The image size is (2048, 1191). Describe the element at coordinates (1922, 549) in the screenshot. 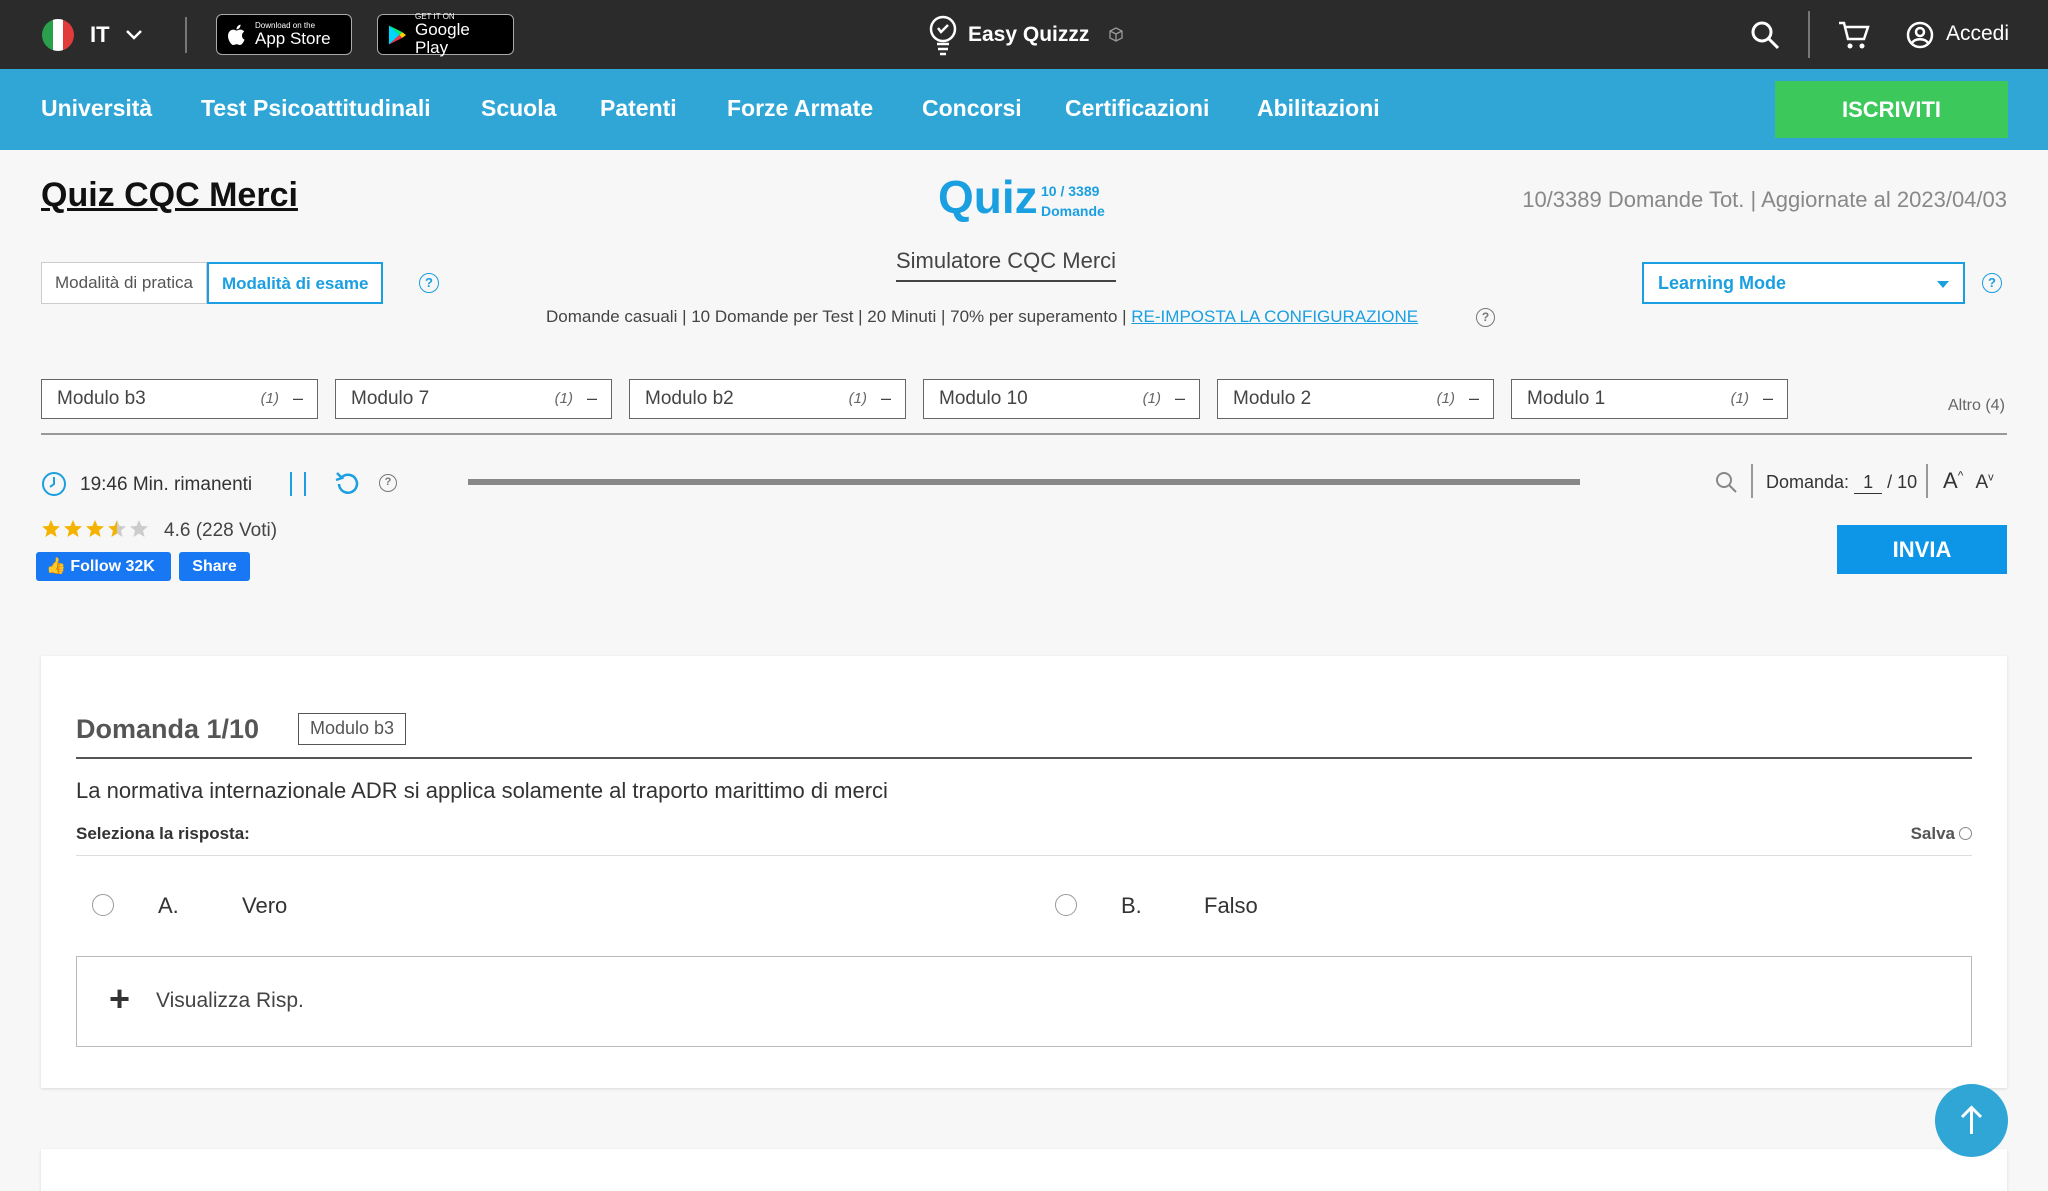

I see `submit-button: INVIA` at that location.